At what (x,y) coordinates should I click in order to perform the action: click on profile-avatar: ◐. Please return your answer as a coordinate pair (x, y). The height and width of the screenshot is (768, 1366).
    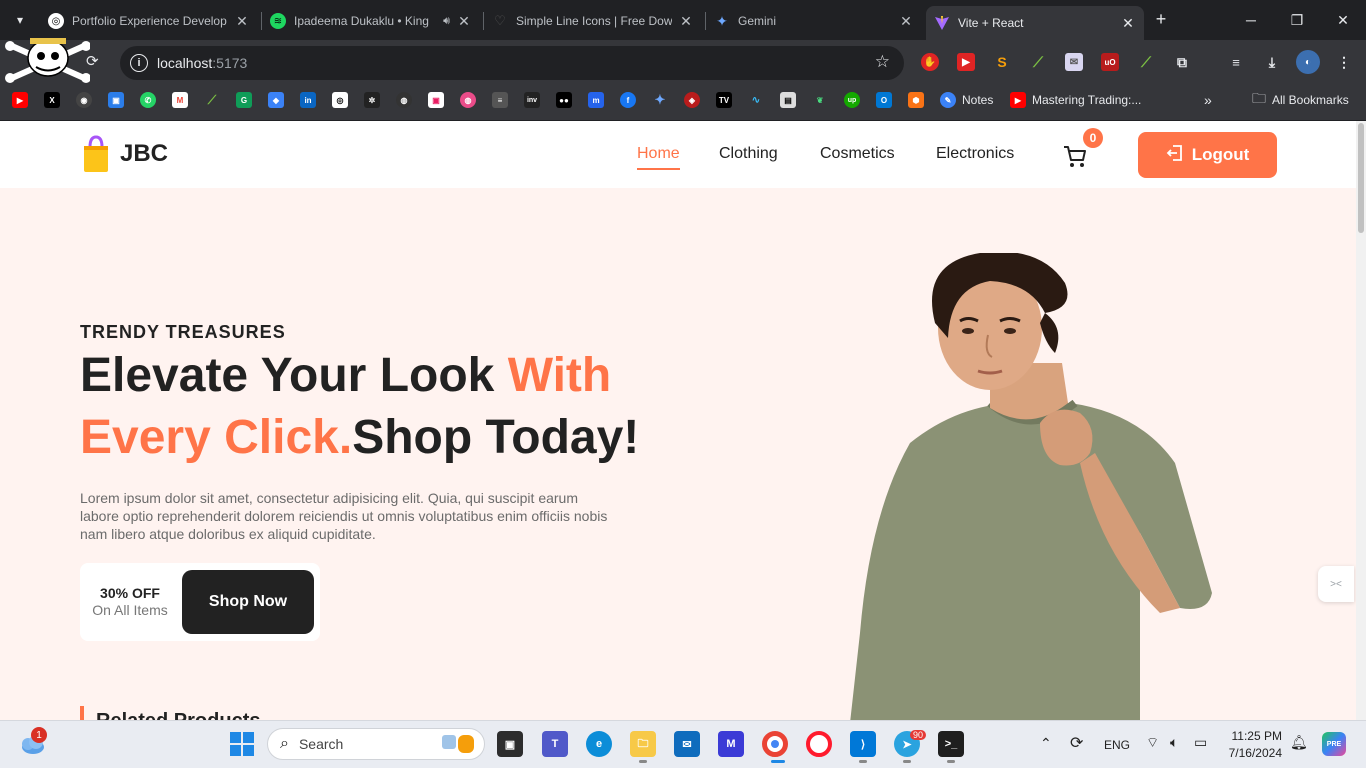
    Looking at the image, I should click on (1308, 62).